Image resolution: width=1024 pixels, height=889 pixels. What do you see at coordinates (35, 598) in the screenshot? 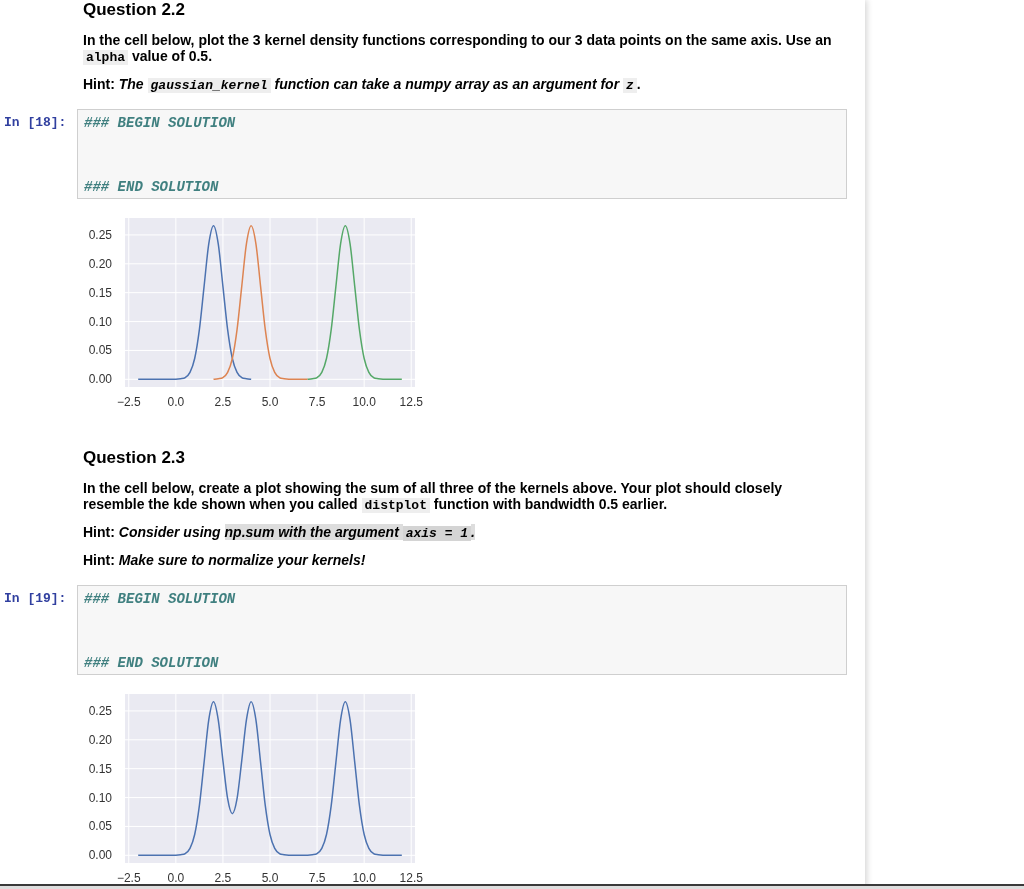
I see `cell-prompt: In [19]:` at bounding box center [35, 598].